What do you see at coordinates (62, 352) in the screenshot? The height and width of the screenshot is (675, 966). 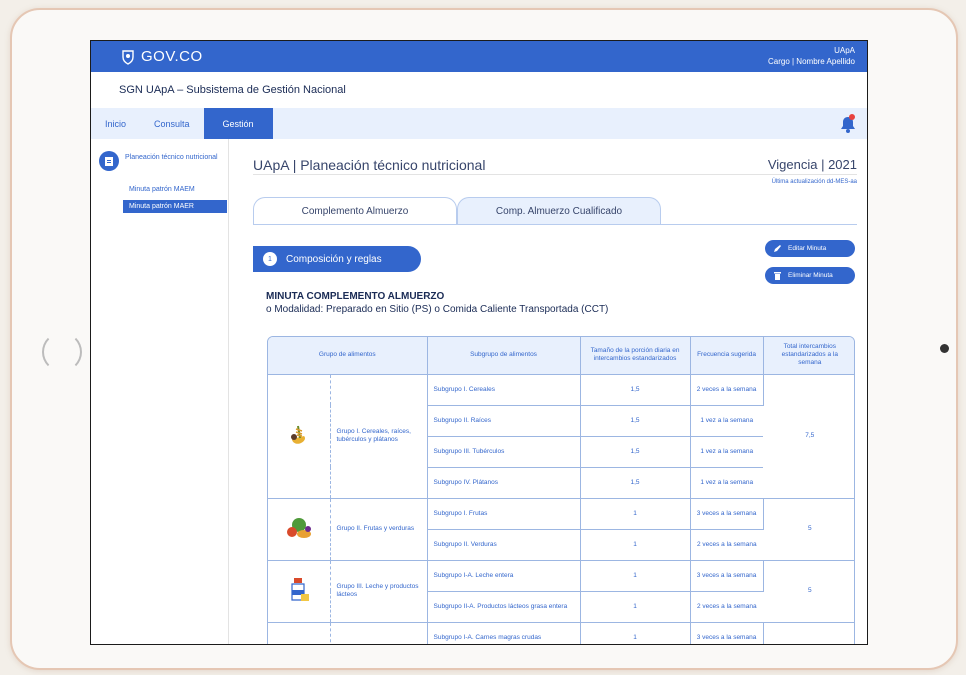 I see `home-button` at bounding box center [62, 352].